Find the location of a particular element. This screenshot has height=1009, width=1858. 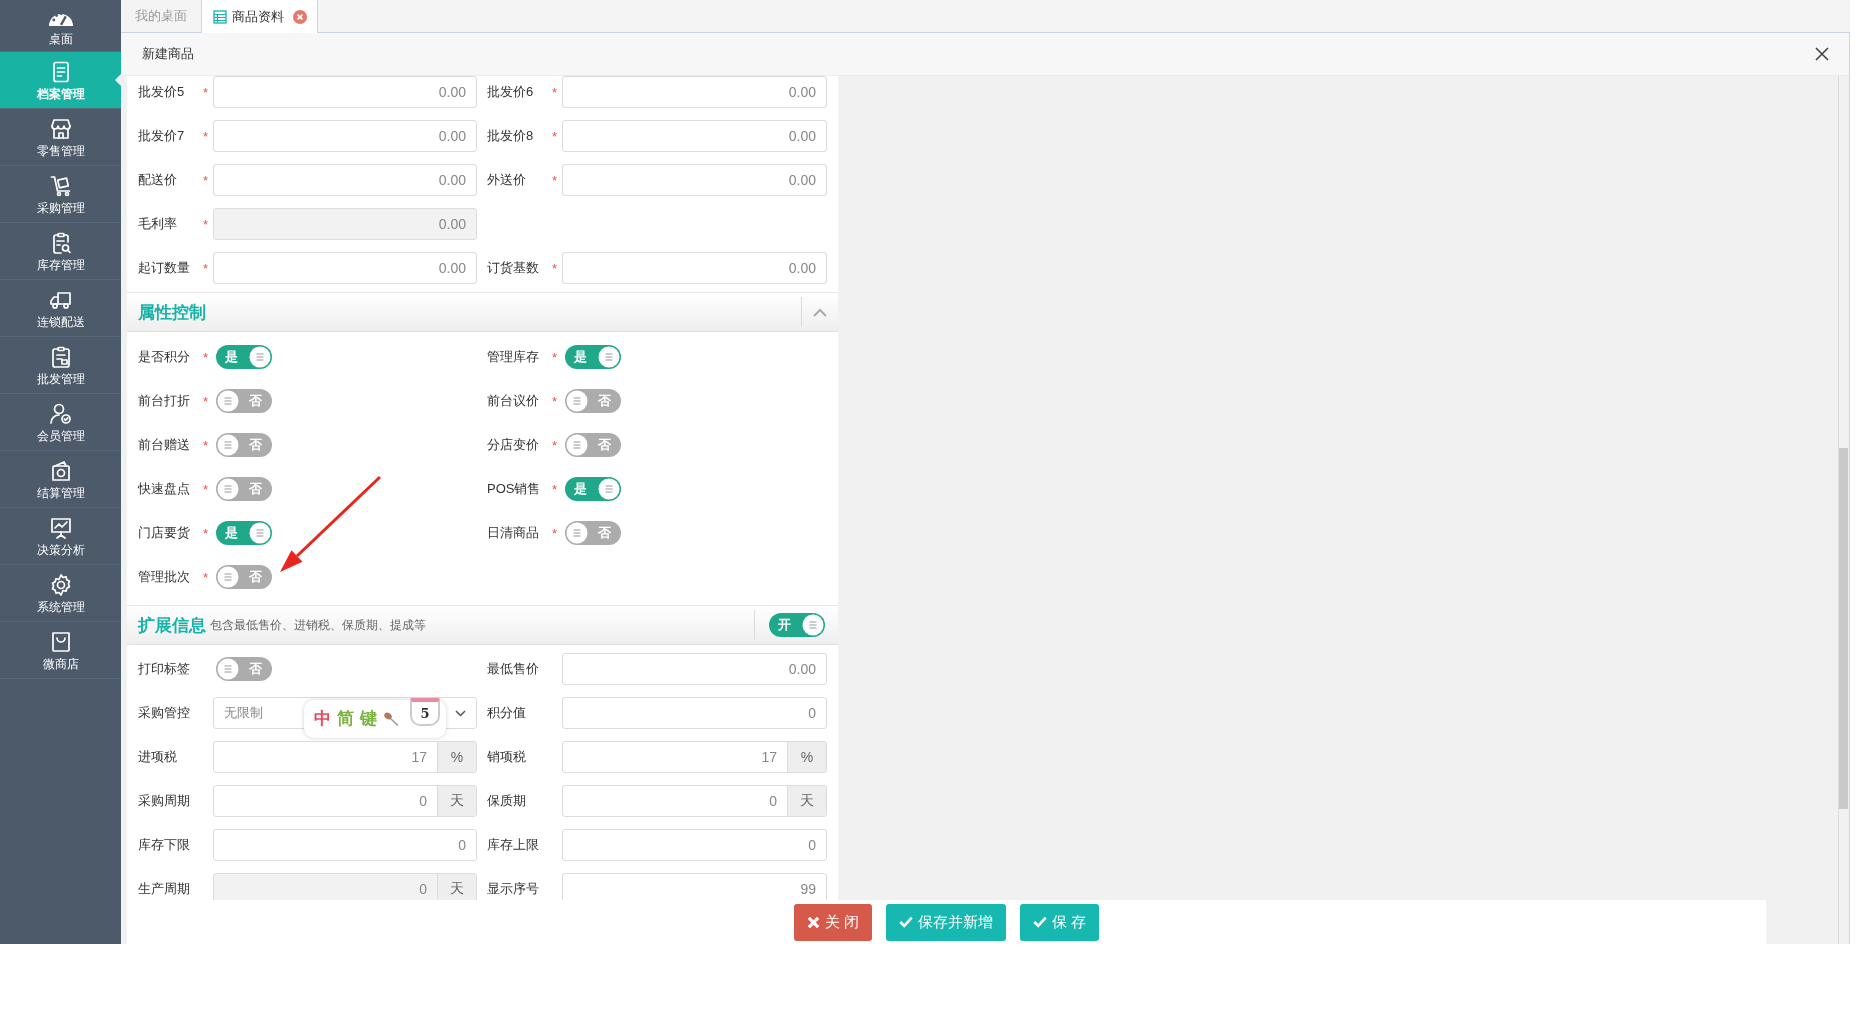

field-label: 前台议价 is located at coordinates (513, 401).